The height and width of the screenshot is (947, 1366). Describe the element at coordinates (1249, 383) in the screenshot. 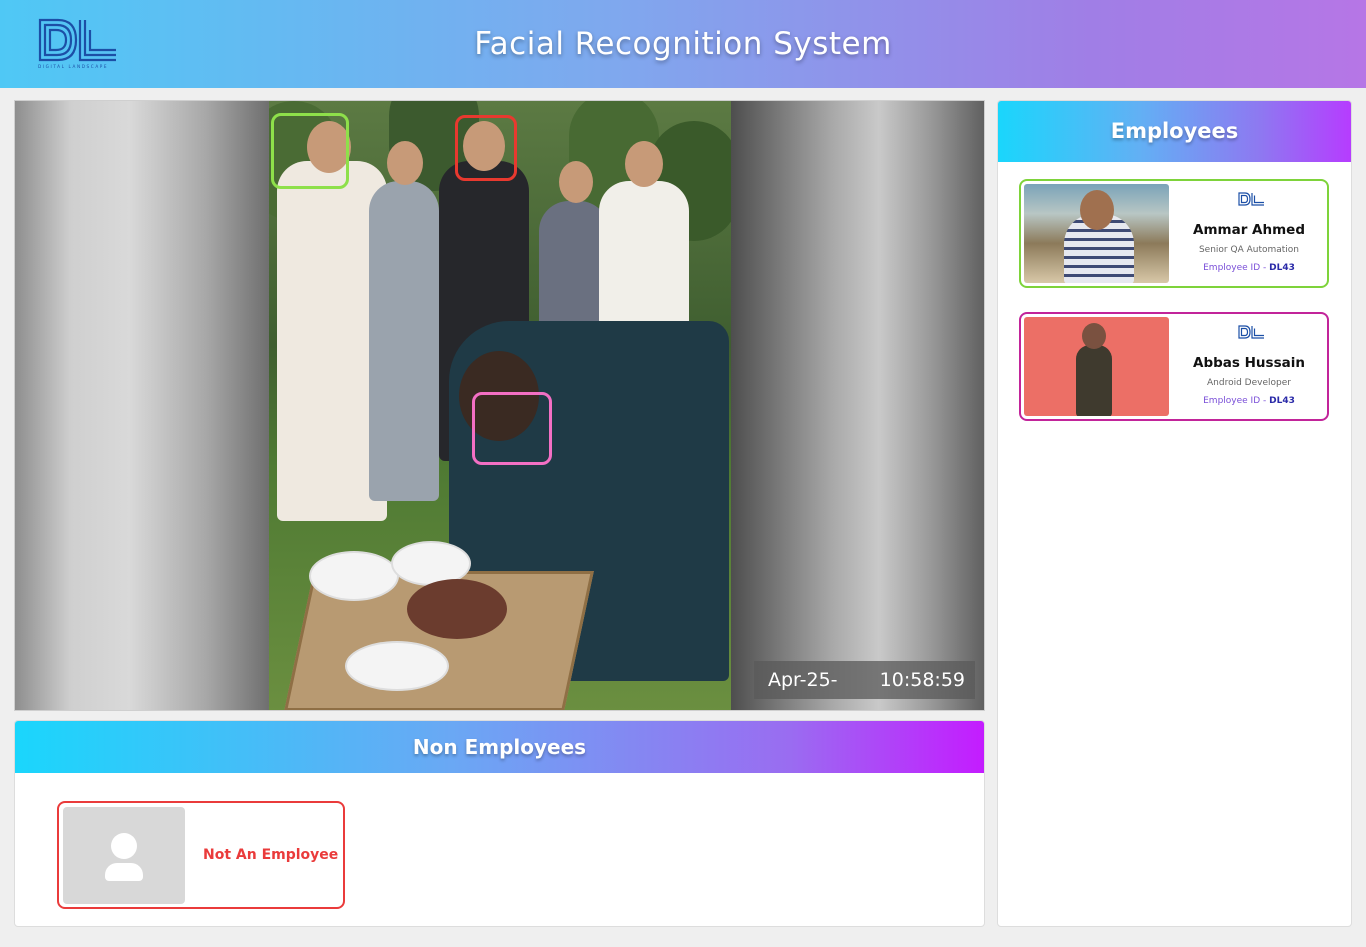

I see `employee-role: Android Developer` at that location.